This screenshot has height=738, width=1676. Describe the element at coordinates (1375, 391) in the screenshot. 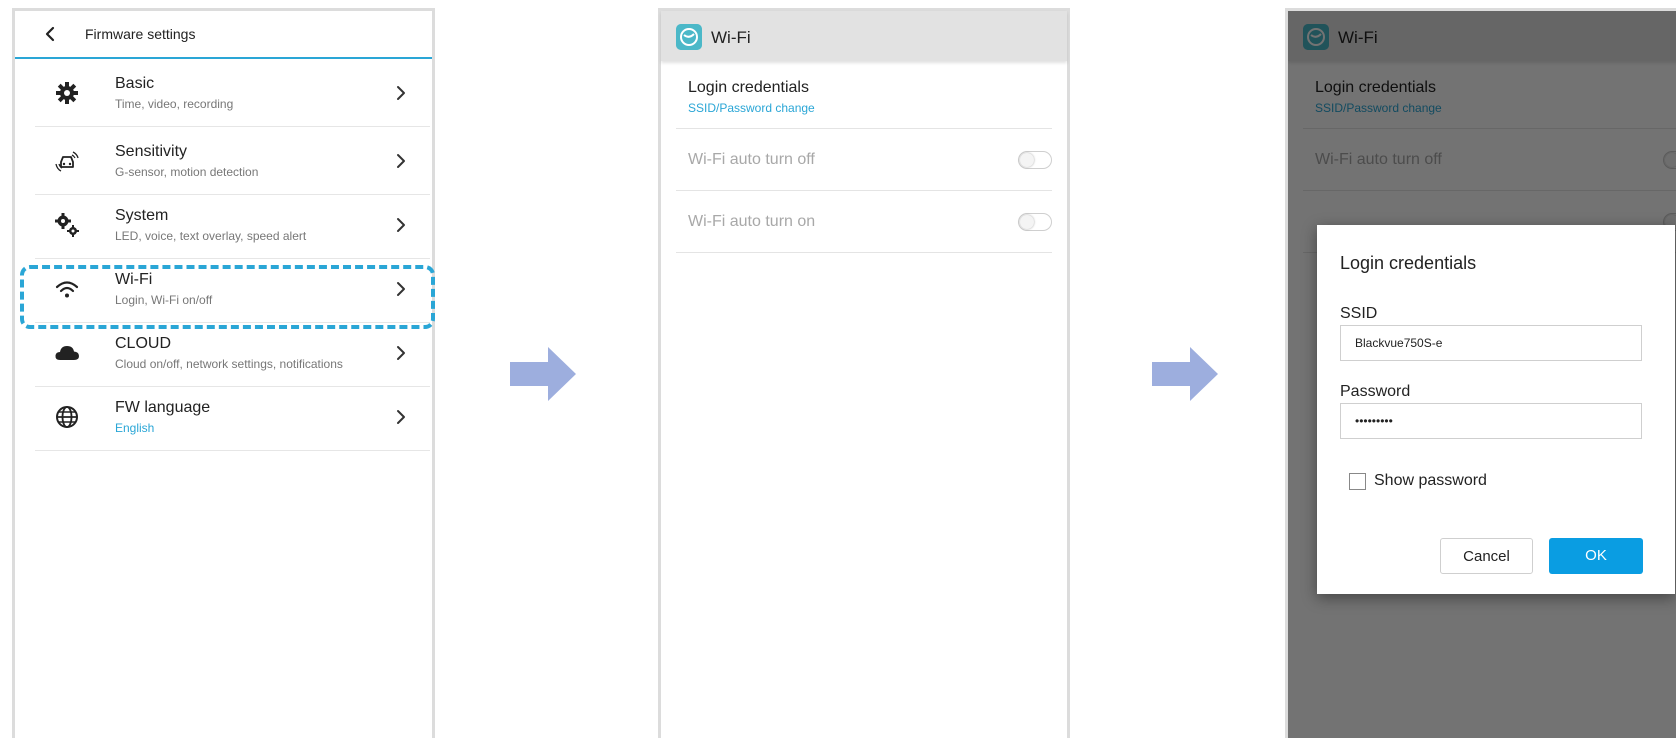

I see `password-label: Password` at that location.